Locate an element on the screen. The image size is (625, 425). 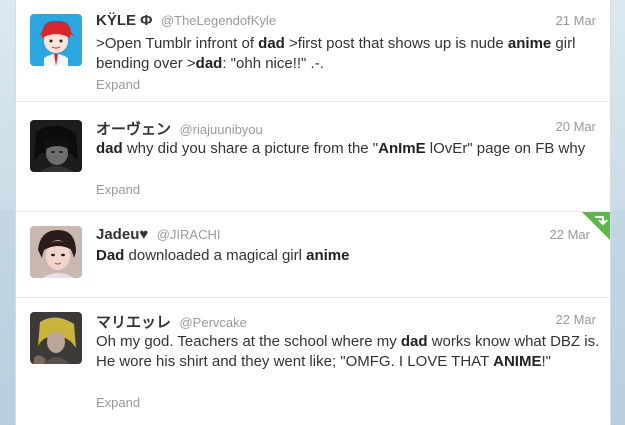
tweet-highlighted-keyword: ANIME is located at coordinates (517, 361).